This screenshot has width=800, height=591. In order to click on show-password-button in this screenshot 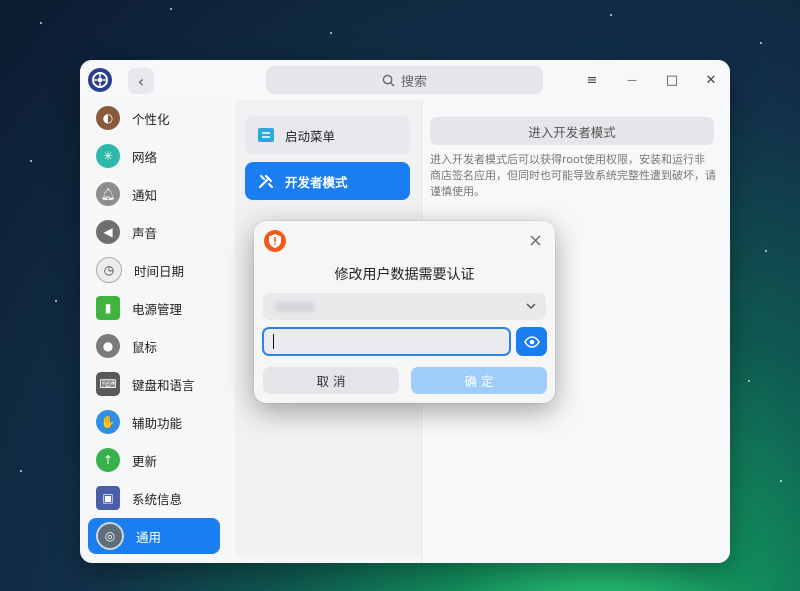, I will do `click(531, 341)`.